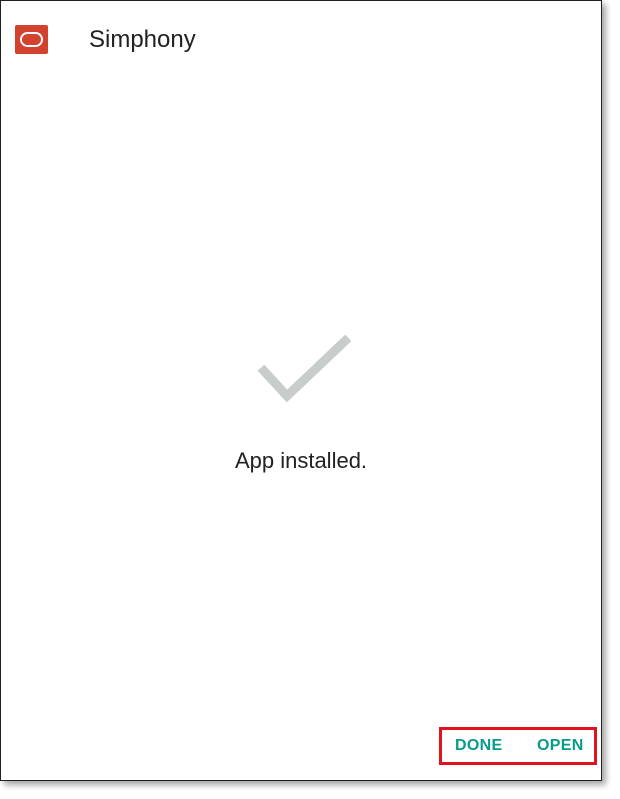 The width and height of the screenshot is (620, 799). What do you see at coordinates (518, 746) in the screenshot?
I see `action-buttons-highlight: DONE OPEN` at bounding box center [518, 746].